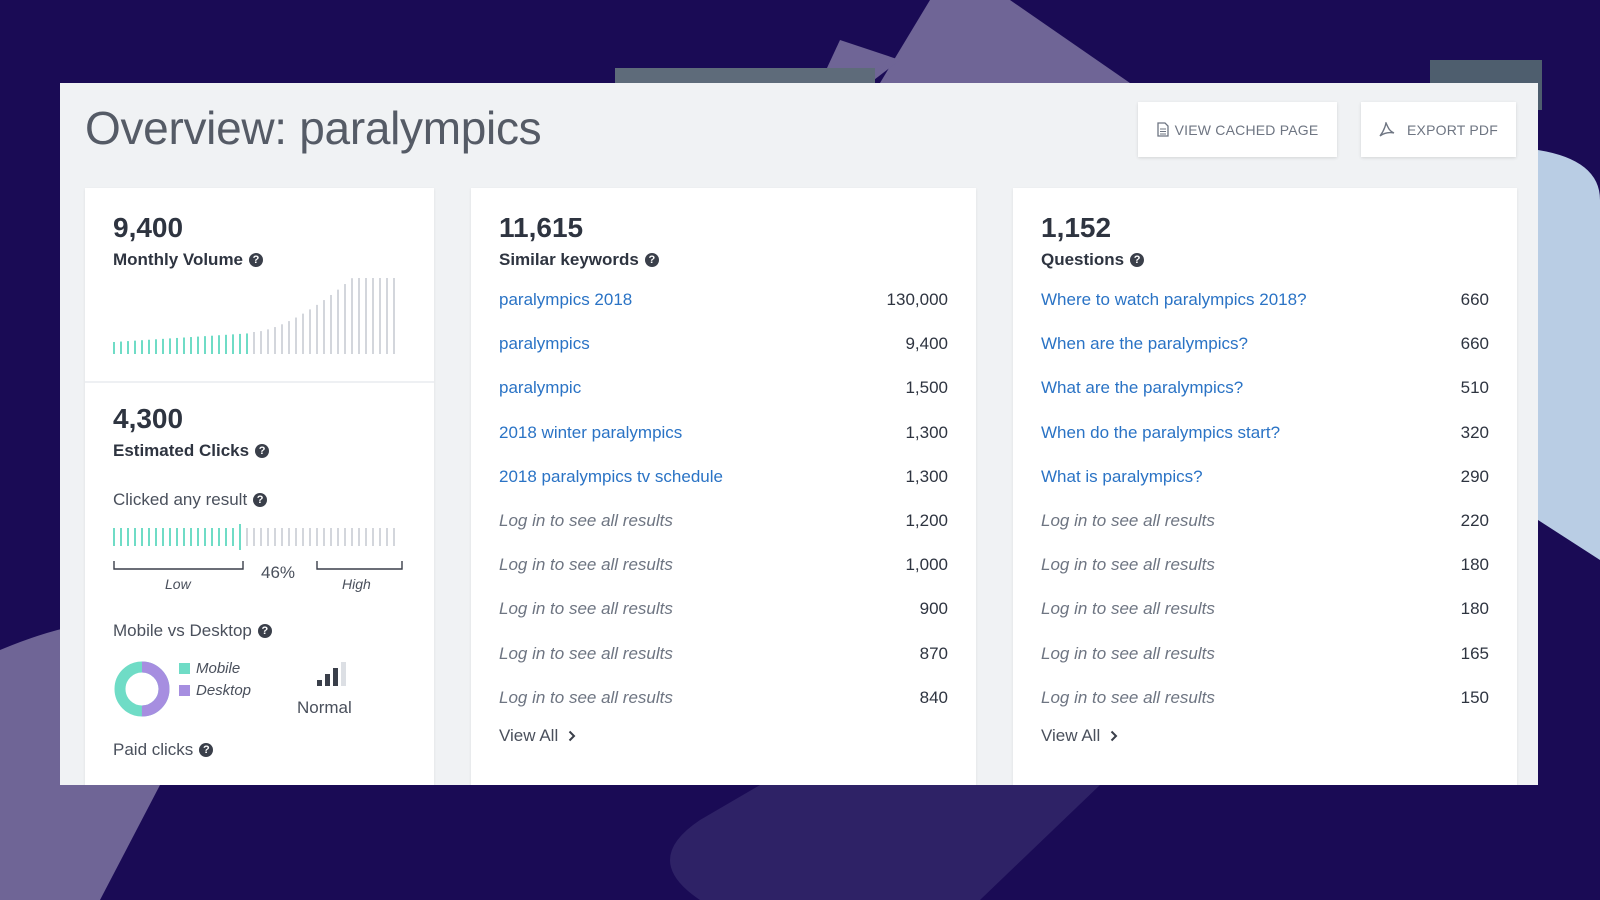  I want to click on question-row-link: When do the paralympics start?, so click(1160, 433).